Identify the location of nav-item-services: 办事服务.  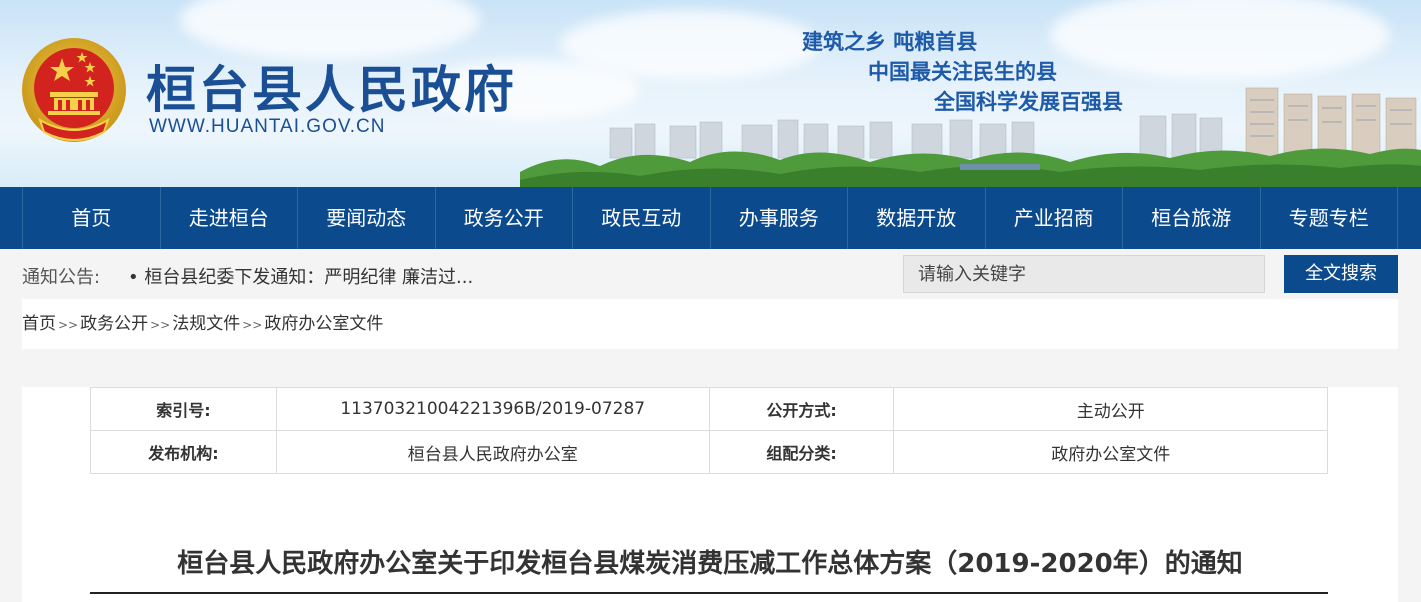
(779, 218).